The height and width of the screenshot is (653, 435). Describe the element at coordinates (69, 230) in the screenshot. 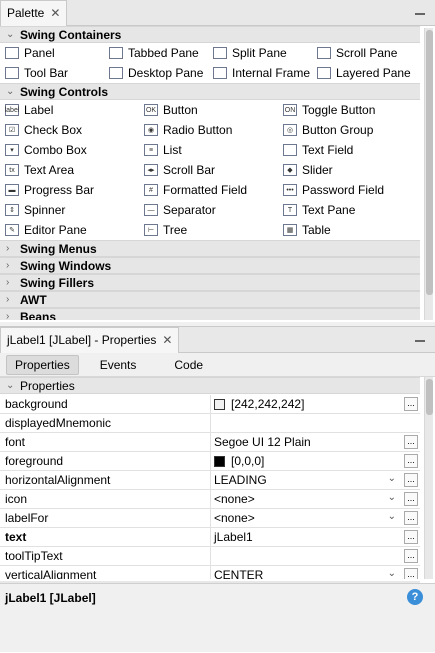

I see `palette-item-editor-pane: ✎ Editor Pane` at that location.